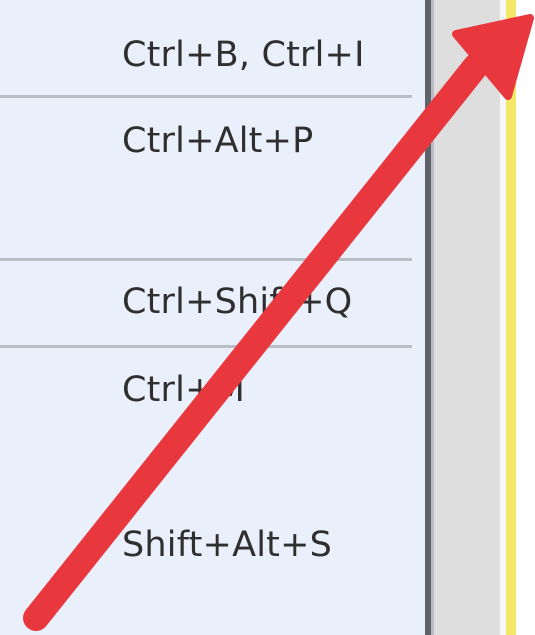  What do you see at coordinates (227, 545) in the screenshot?
I see `shortcut-text: Shift+Alt+S` at bounding box center [227, 545].